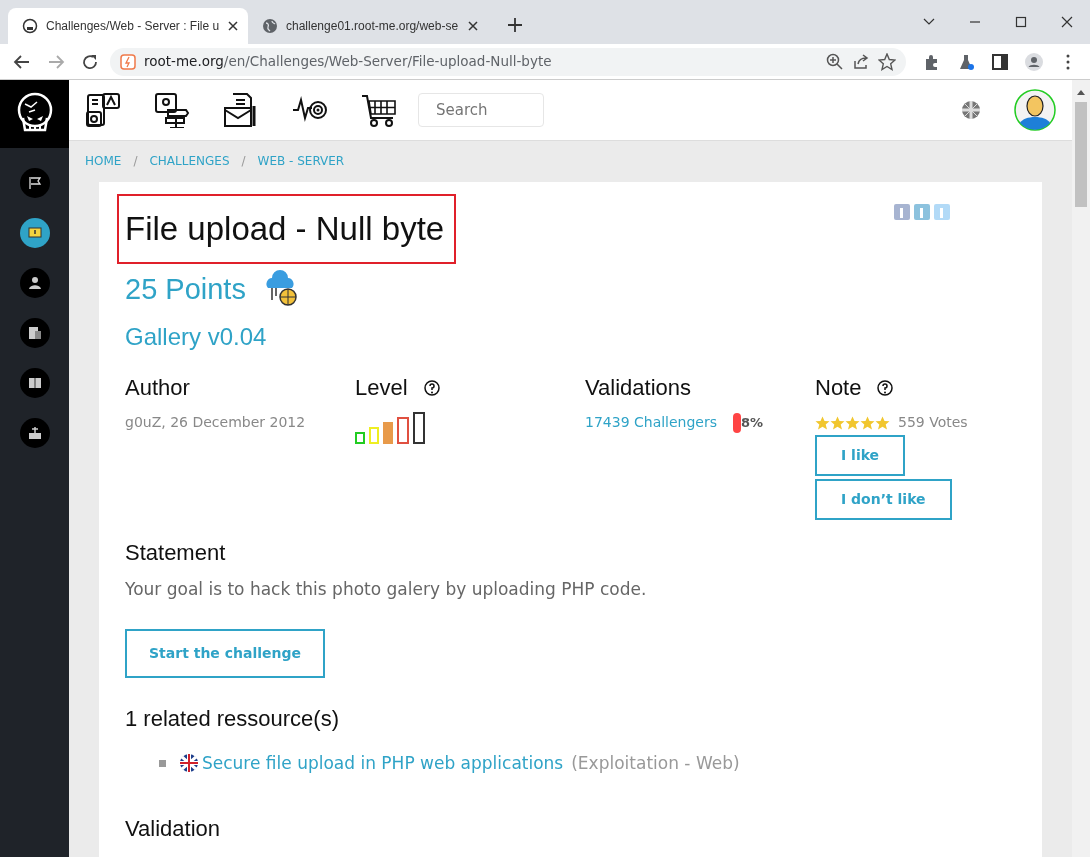  What do you see at coordinates (383, 763) in the screenshot?
I see `resource-link: Secure file upload in PHP web applications` at bounding box center [383, 763].